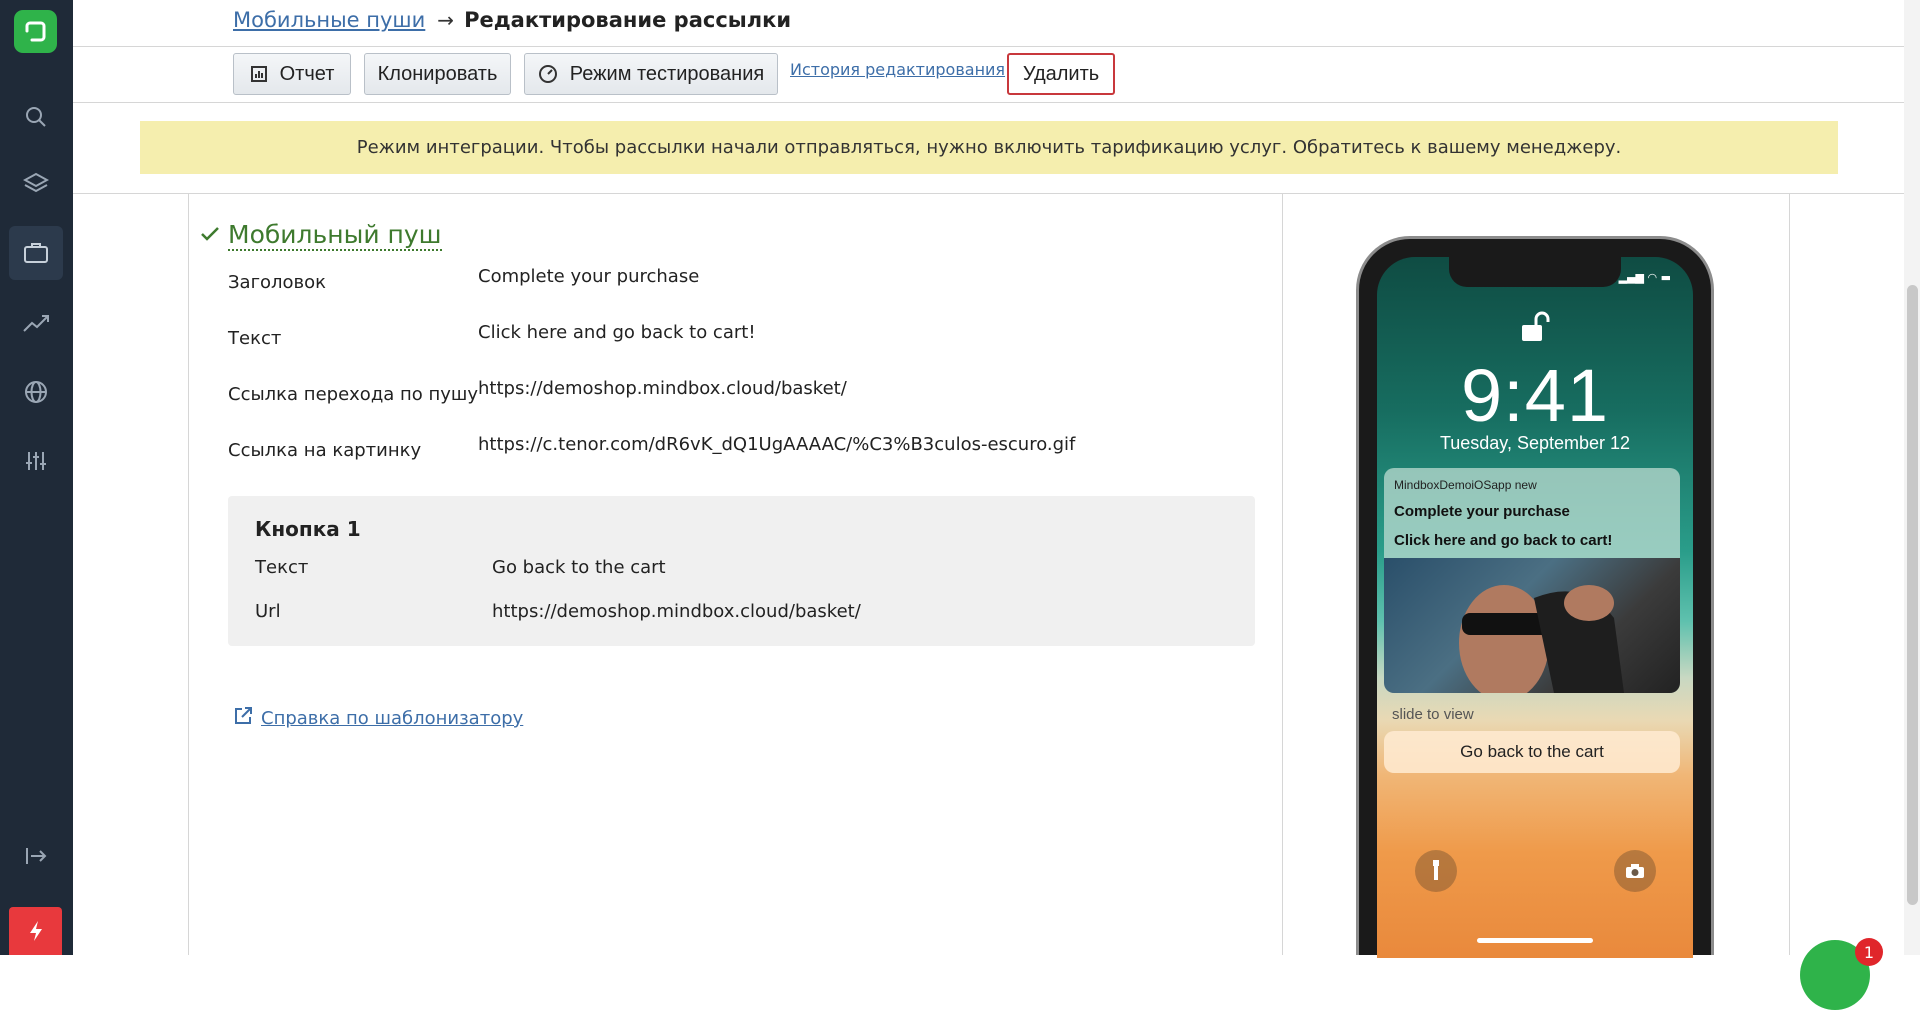 This screenshot has width=1920, height=1010. I want to click on test-mode-button: Режим тестирования, so click(651, 74).